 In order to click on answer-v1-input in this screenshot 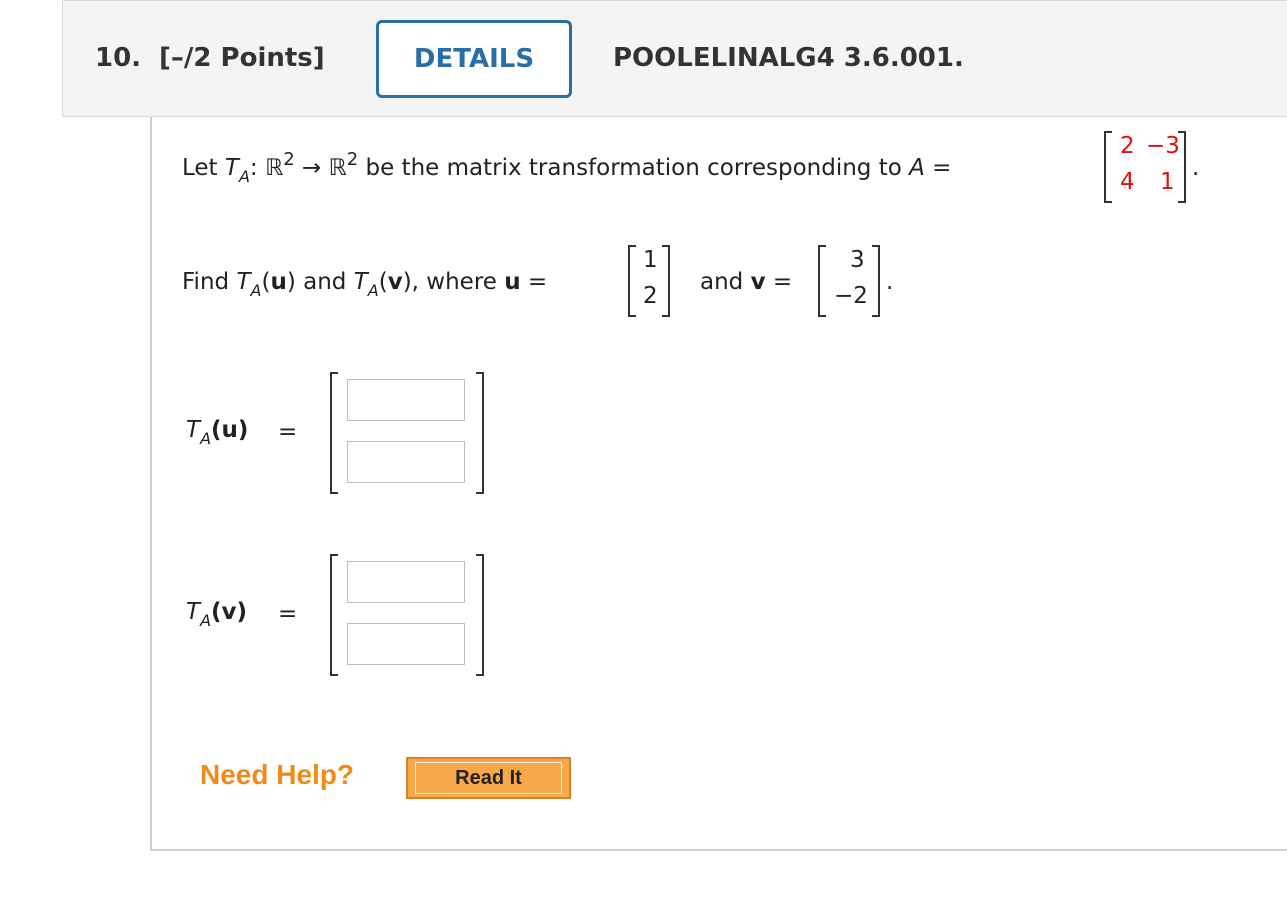, I will do `click(406, 582)`.